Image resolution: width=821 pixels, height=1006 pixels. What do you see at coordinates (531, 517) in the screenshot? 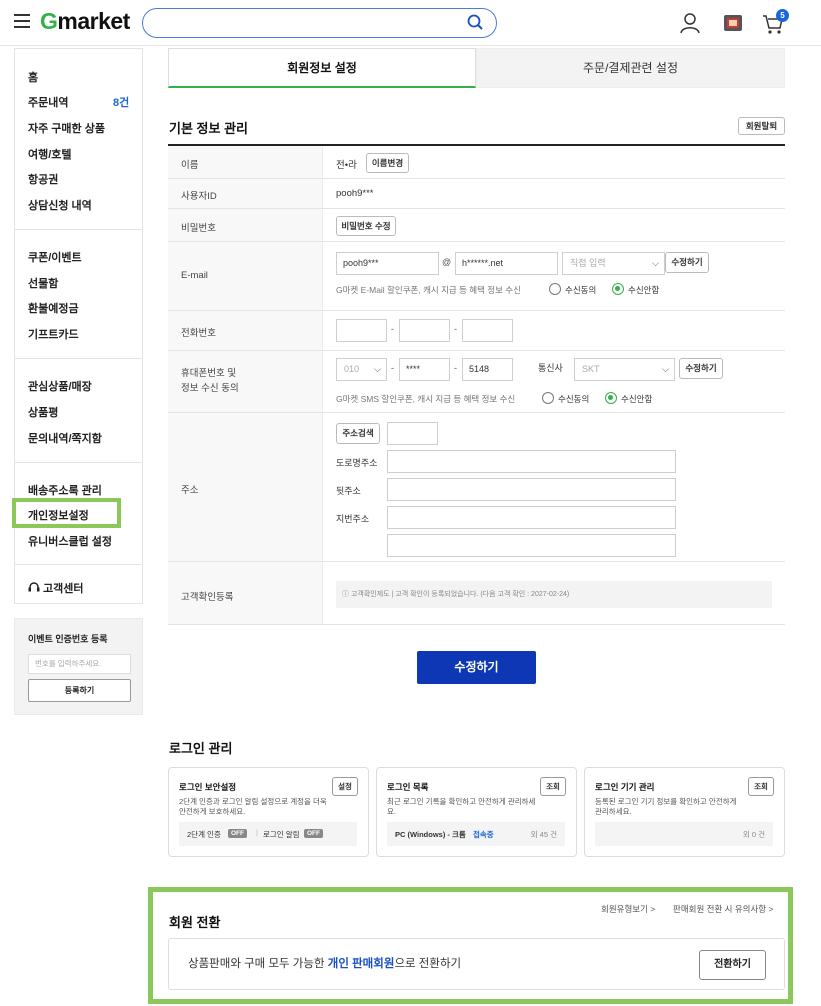
I see `lot-address-input` at bounding box center [531, 517].